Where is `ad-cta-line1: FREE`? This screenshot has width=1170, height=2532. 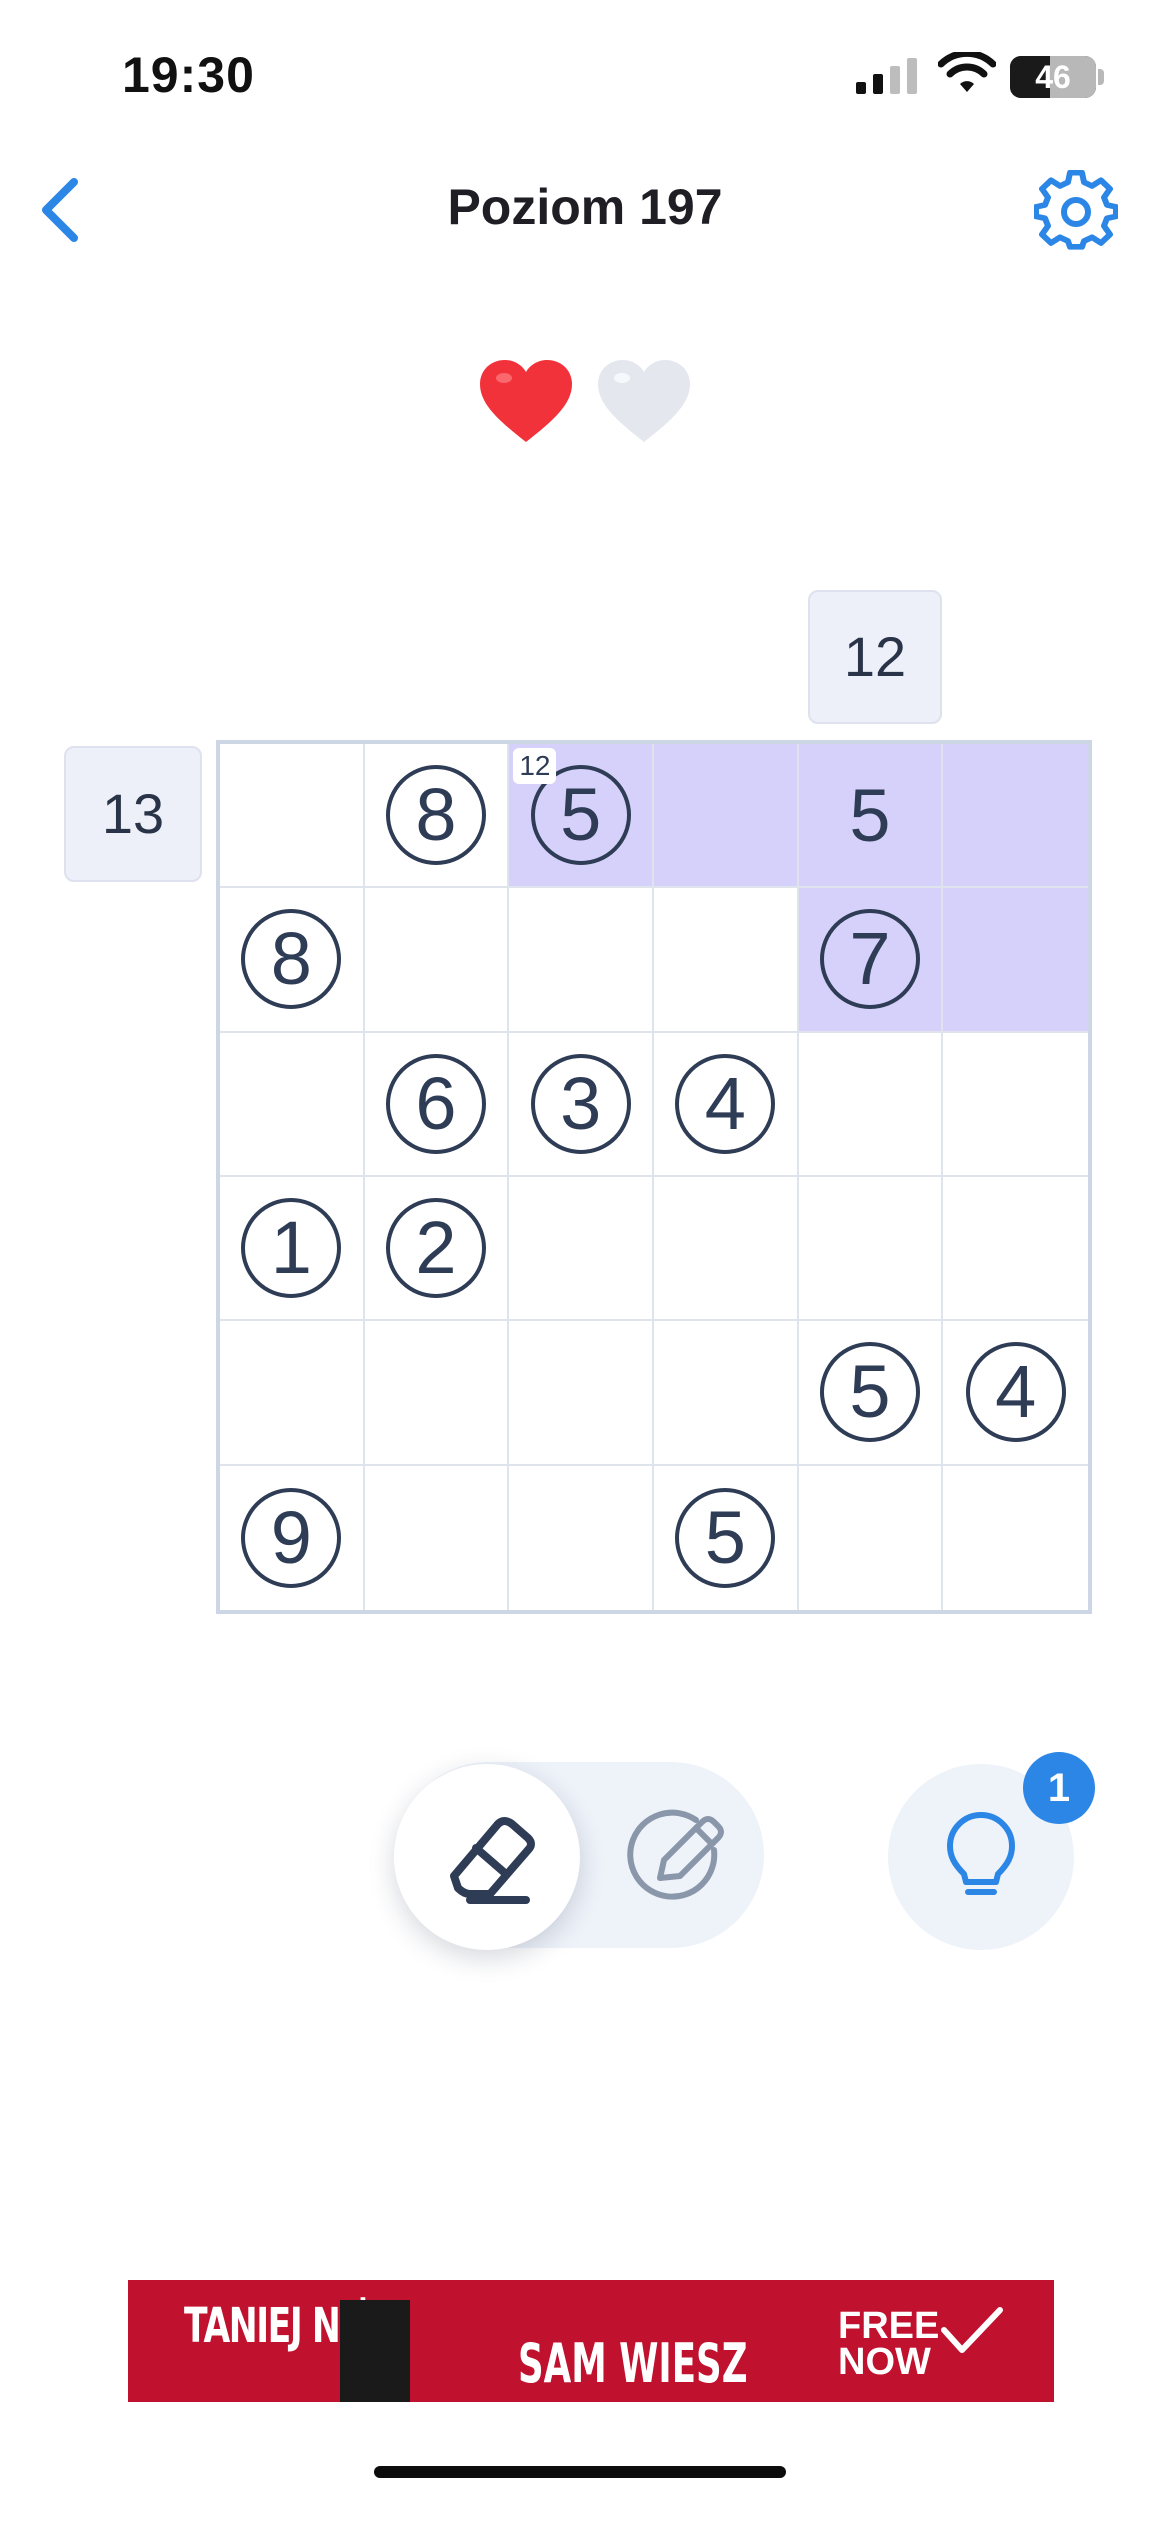 ad-cta-line1: FREE is located at coordinates (889, 2326).